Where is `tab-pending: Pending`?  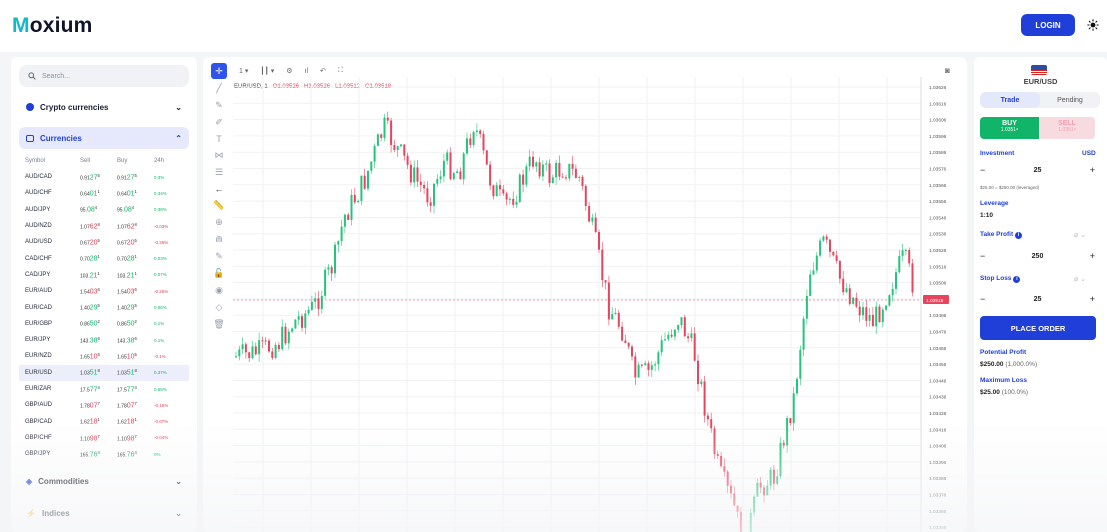
tab-pending: Pending is located at coordinates (1070, 100).